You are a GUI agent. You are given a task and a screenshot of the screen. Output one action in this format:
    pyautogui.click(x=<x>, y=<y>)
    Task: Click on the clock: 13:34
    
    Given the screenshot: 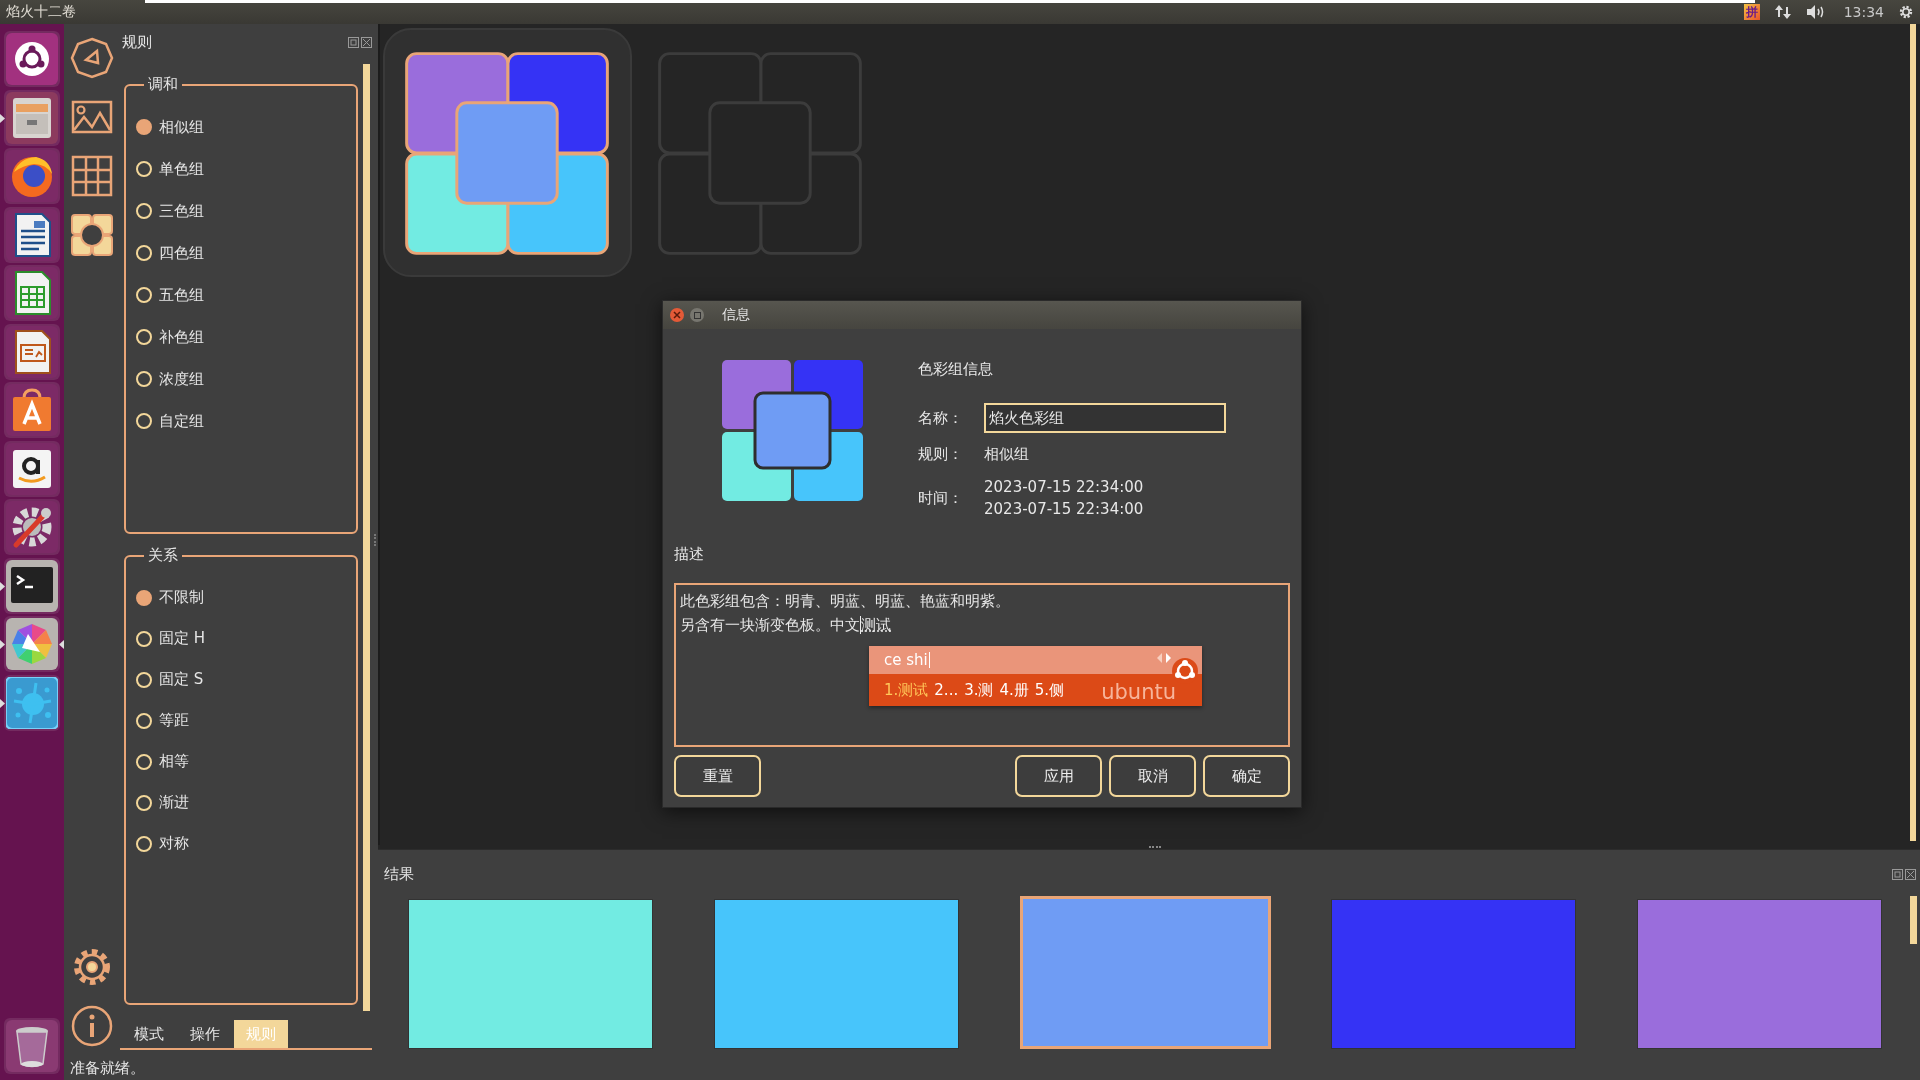 What is the action you would take?
    pyautogui.click(x=1863, y=12)
    